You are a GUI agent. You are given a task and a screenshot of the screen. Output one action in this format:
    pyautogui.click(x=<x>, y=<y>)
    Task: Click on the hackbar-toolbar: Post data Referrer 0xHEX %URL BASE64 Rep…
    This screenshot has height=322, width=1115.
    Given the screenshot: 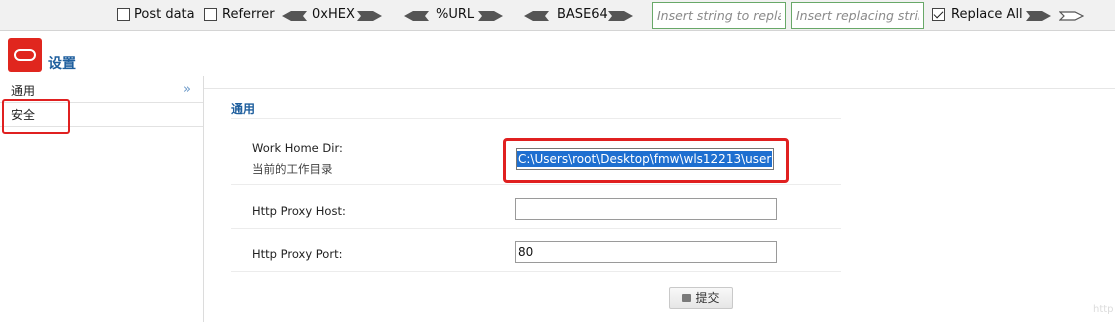 What is the action you would take?
    pyautogui.click(x=557, y=15)
    